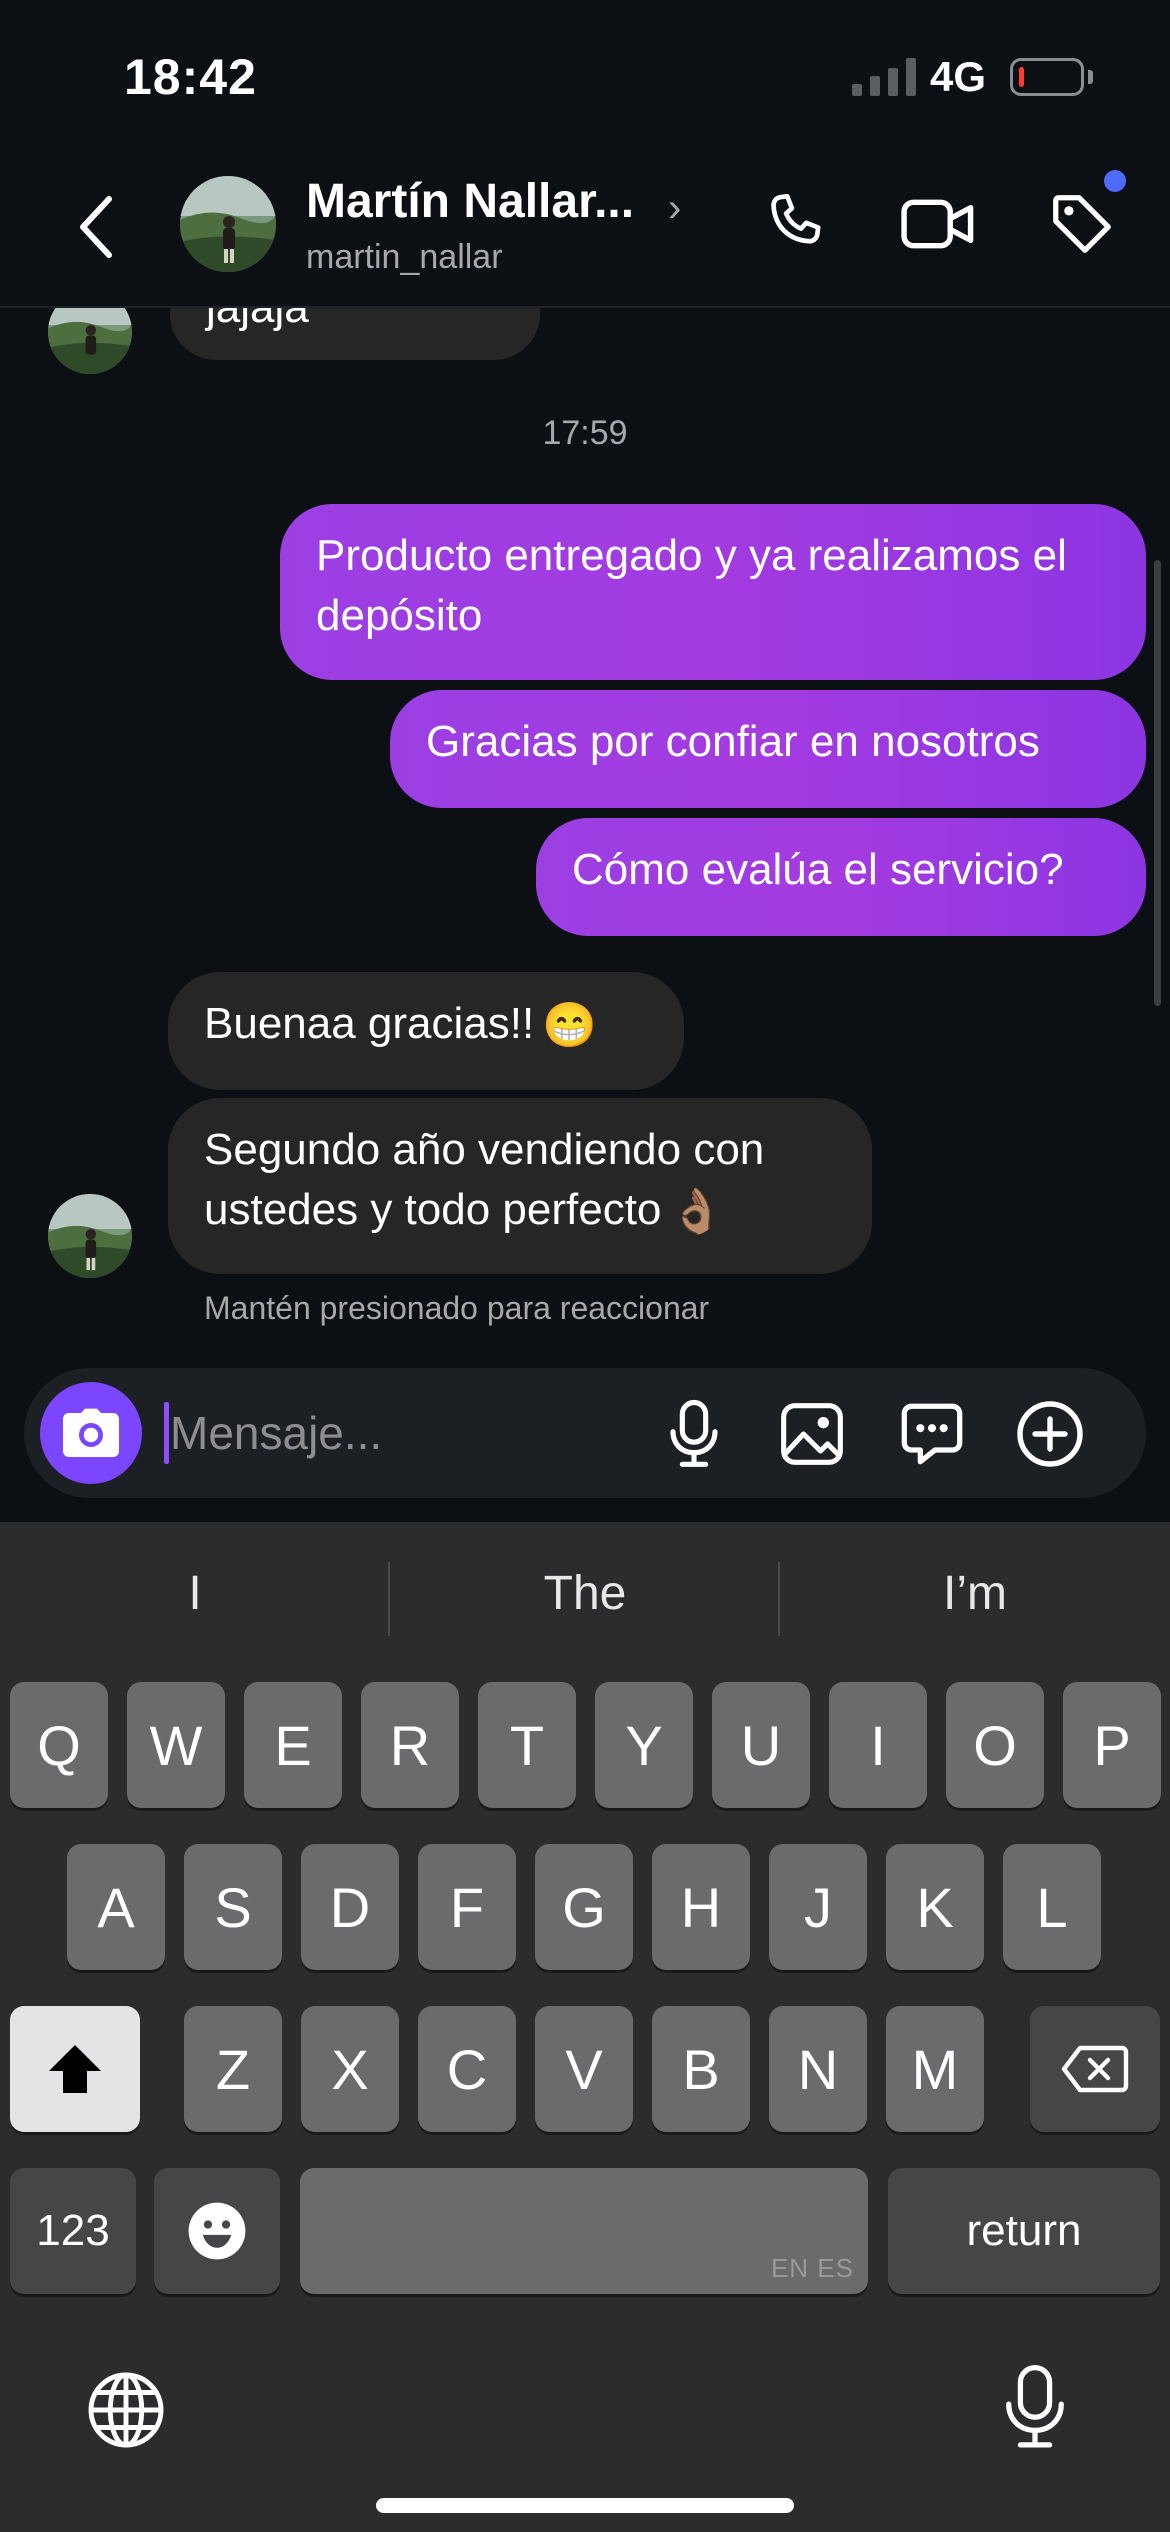 The height and width of the screenshot is (2532, 1170). I want to click on back-button, so click(95, 227).